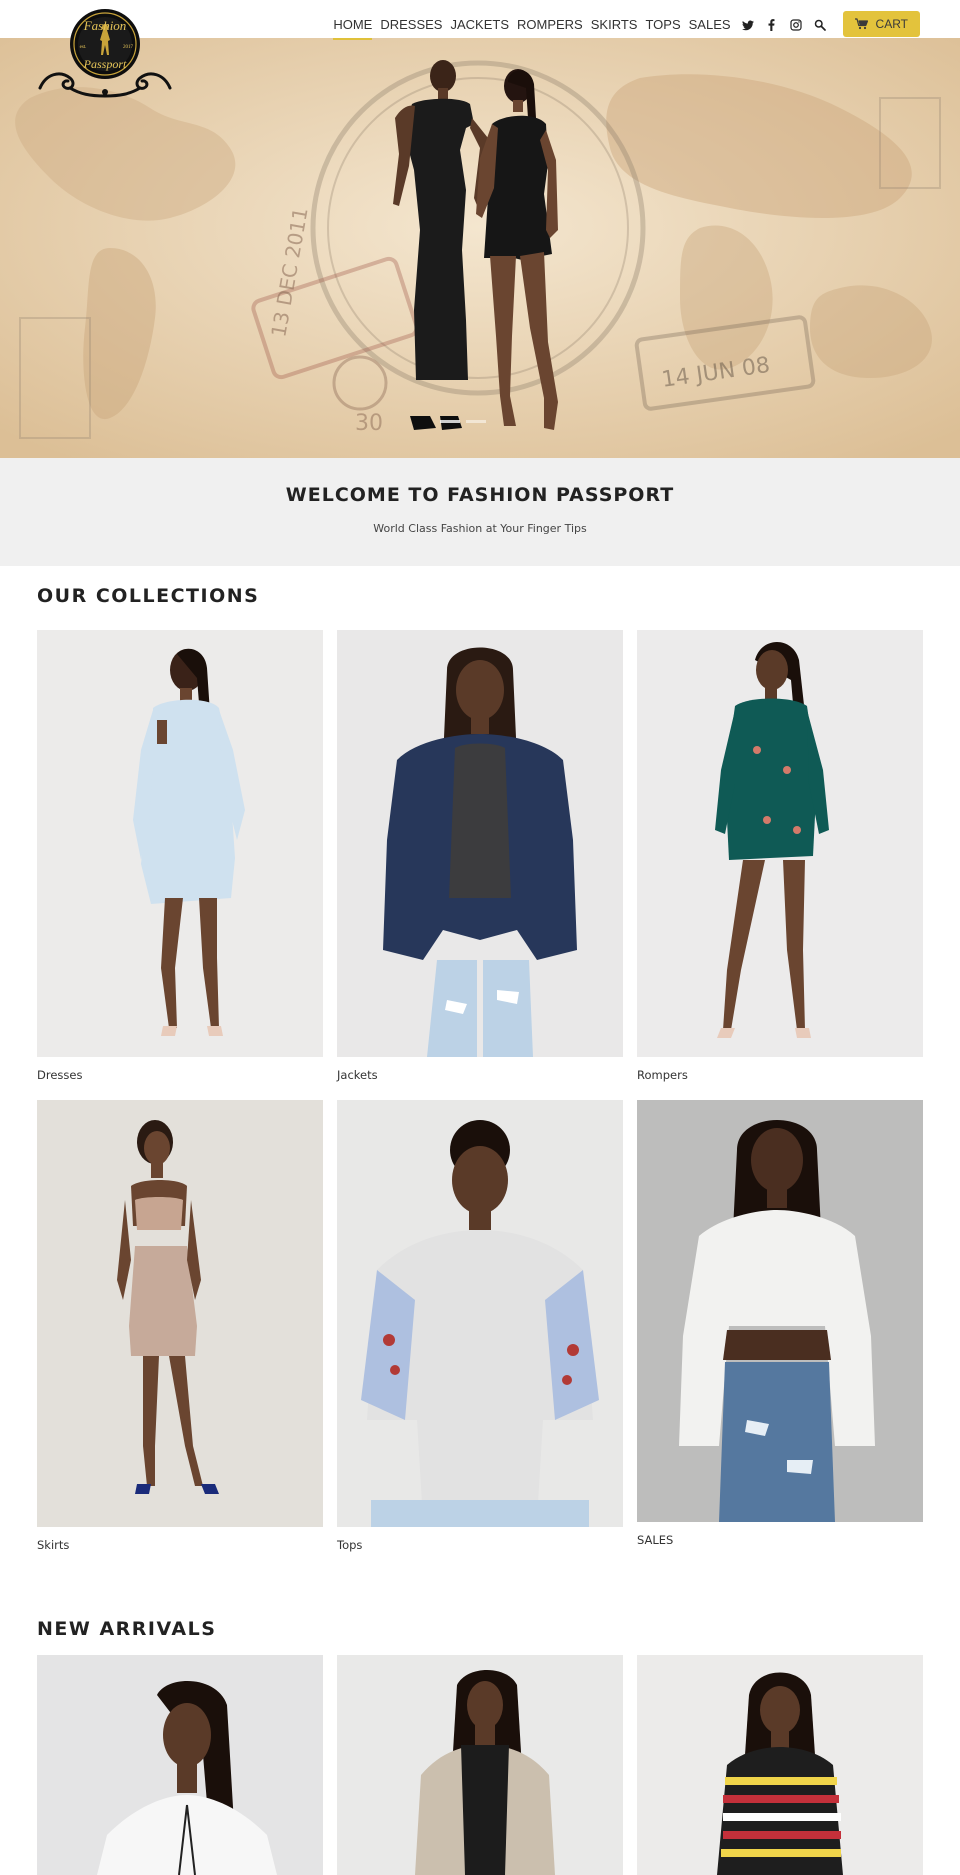 The width and height of the screenshot is (960, 1875). What do you see at coordinates (148, 596) in the screenshot?
I see `collections-title: OUR COLLECTIONS` at bounding box center [148, 596].